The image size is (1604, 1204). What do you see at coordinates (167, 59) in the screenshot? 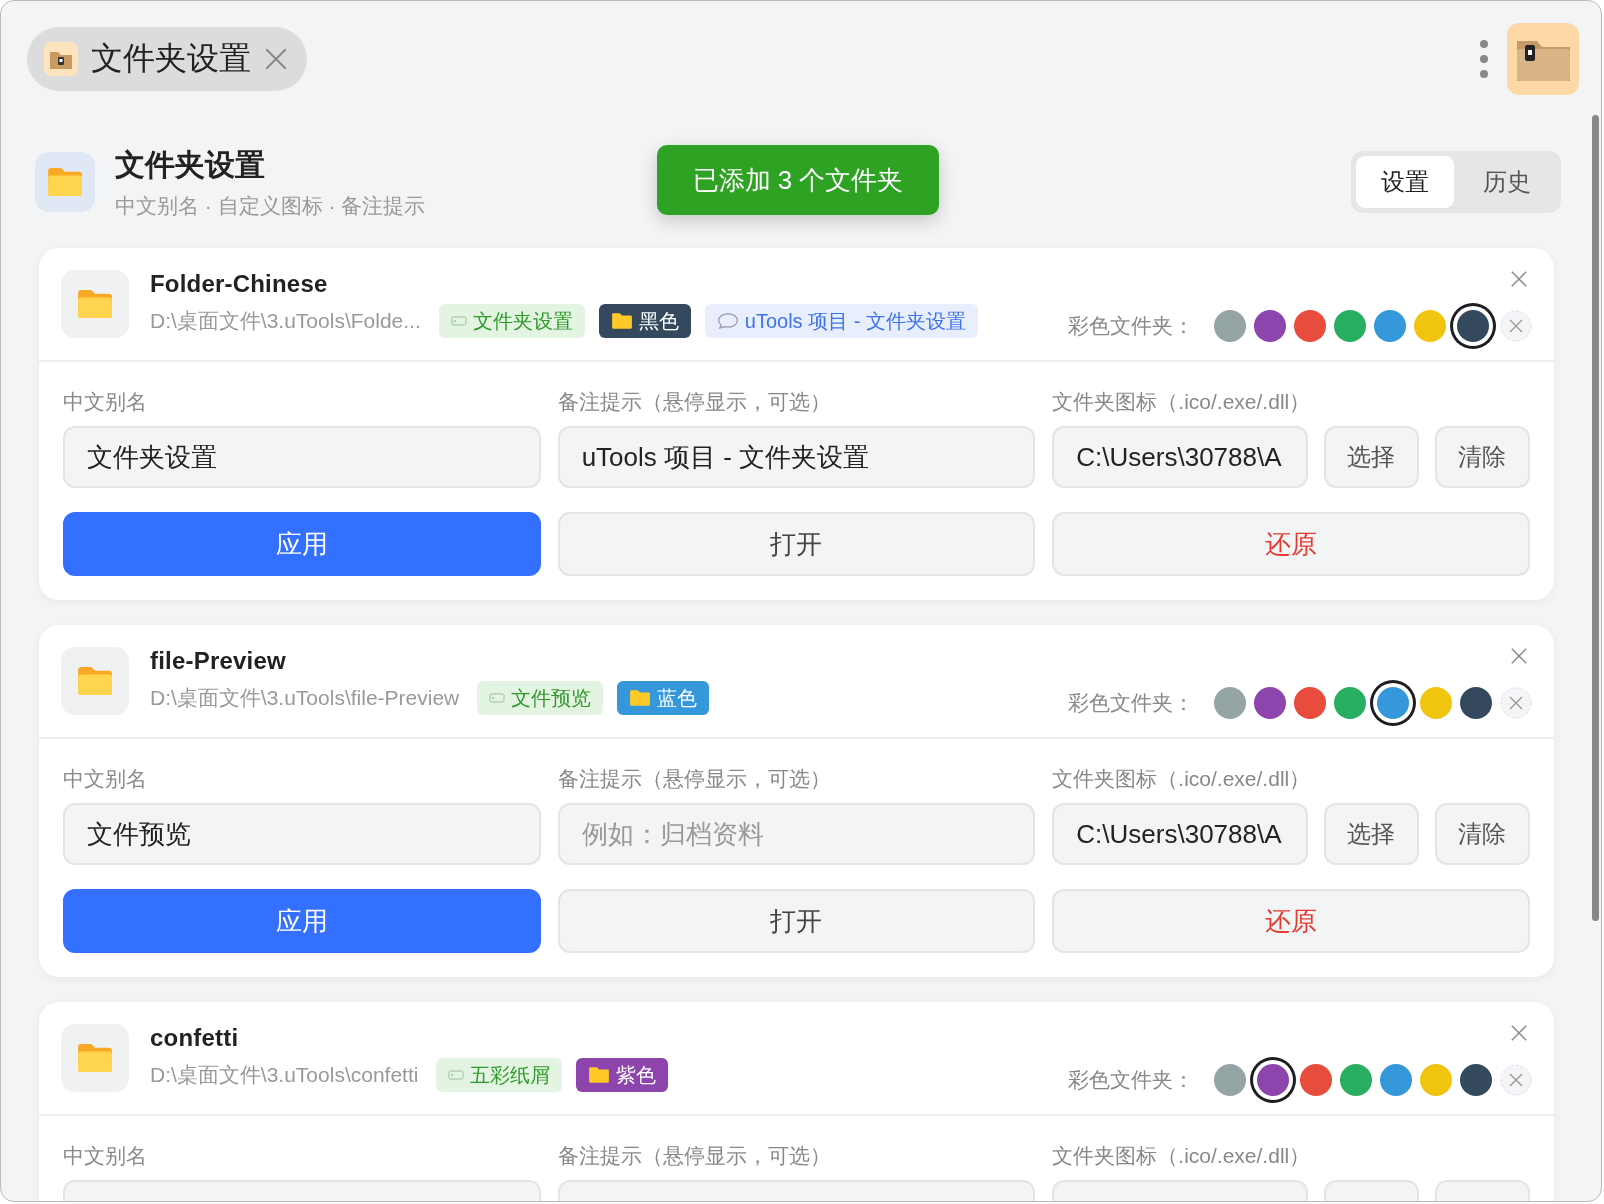
I see `window-tab: 文件夹设置` at bounding box center [167, 59].